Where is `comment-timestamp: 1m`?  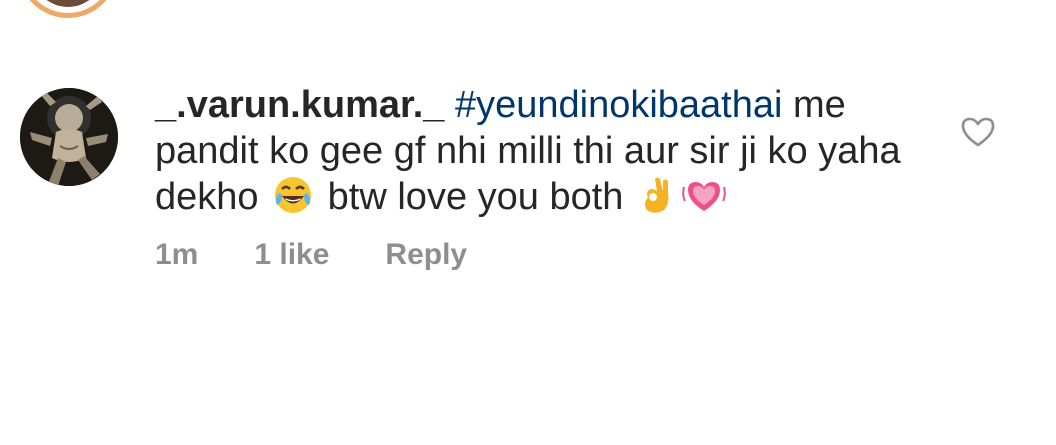
comment-timestamp: 1m is located at coordinates (177, 254).